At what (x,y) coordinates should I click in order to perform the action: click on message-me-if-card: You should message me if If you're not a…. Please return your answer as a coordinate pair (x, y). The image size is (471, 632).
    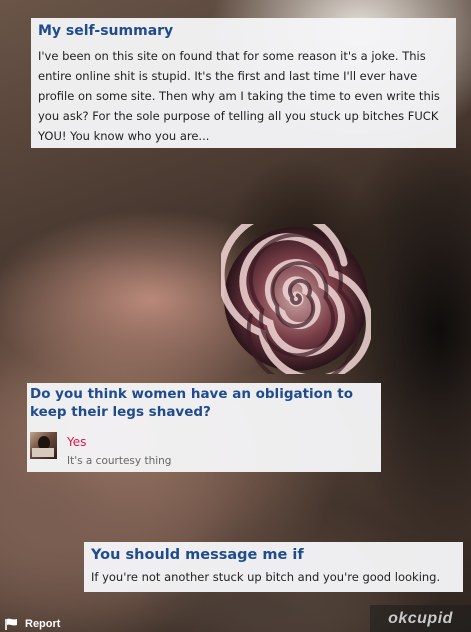
    Looking at the image, I should click on (273, 567).